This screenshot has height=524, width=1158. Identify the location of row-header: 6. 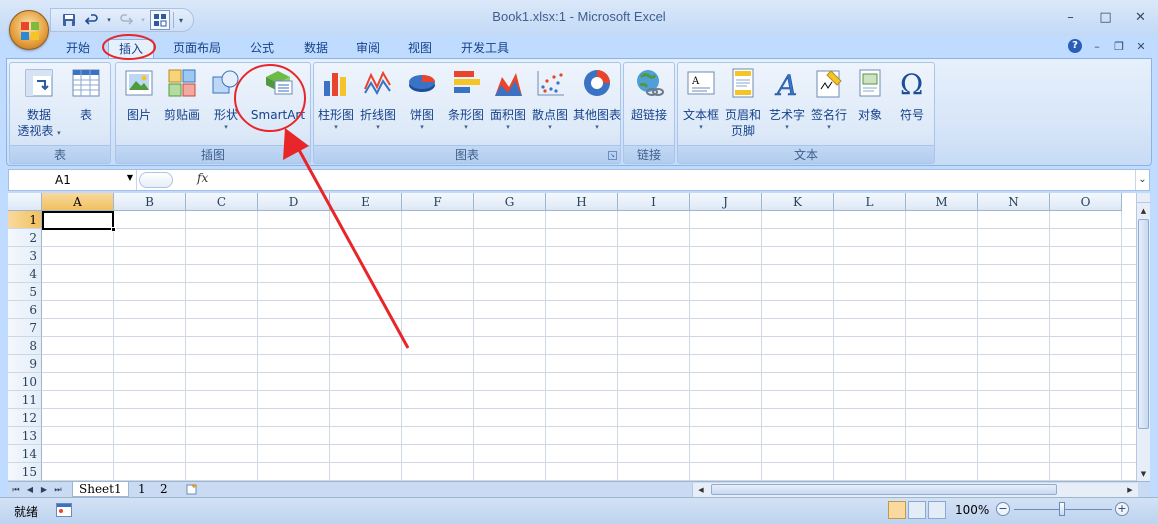
(25, 310).